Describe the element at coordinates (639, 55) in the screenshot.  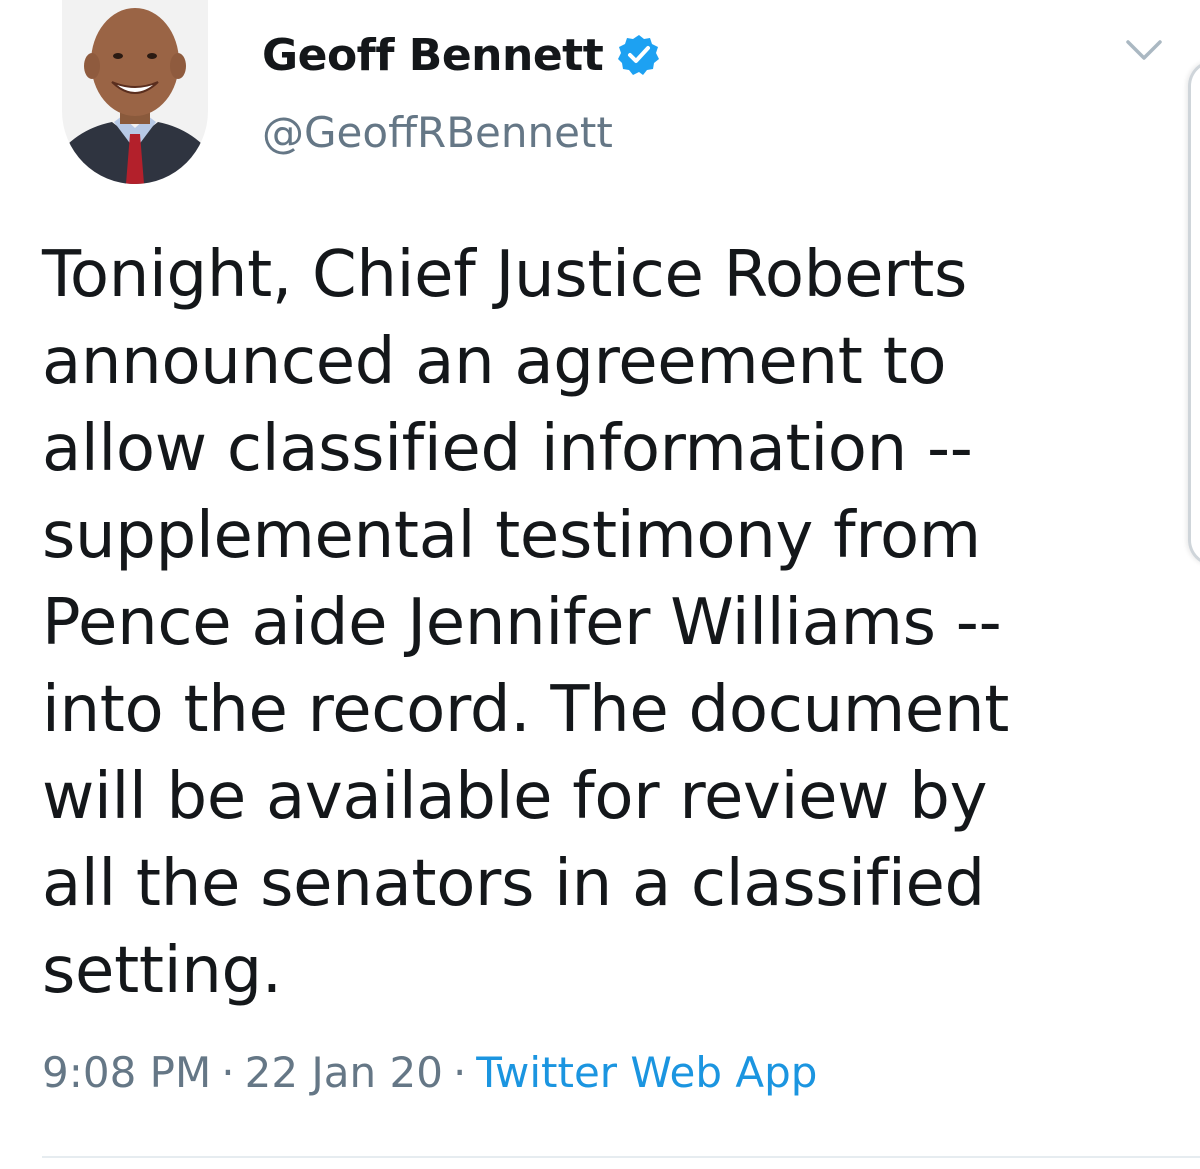
I see `verified-badge-icon` at that location.